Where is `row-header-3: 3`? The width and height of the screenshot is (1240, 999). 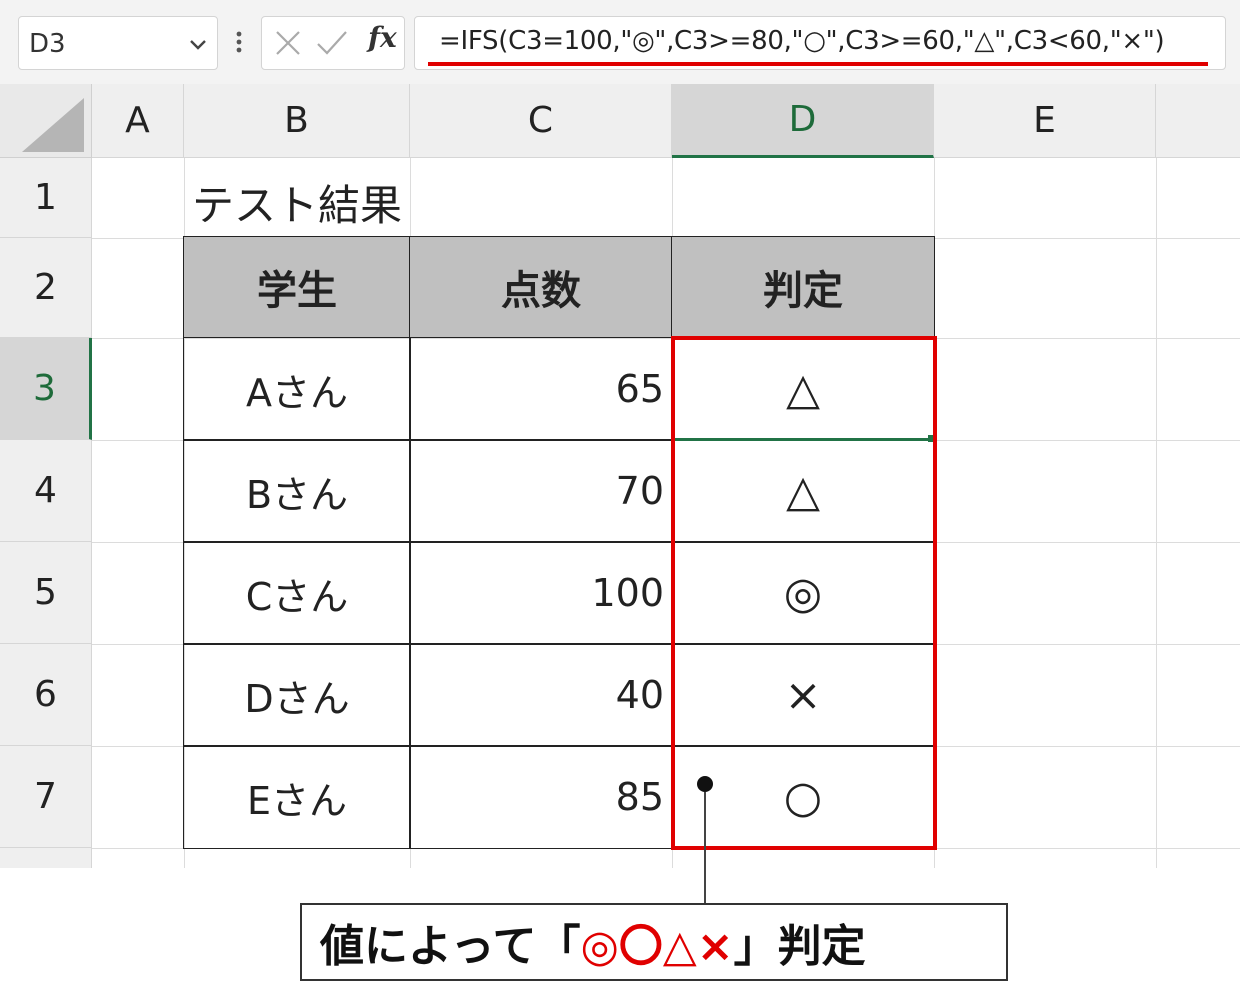
row-header-3: 3 is located at coordinates (46, 389).